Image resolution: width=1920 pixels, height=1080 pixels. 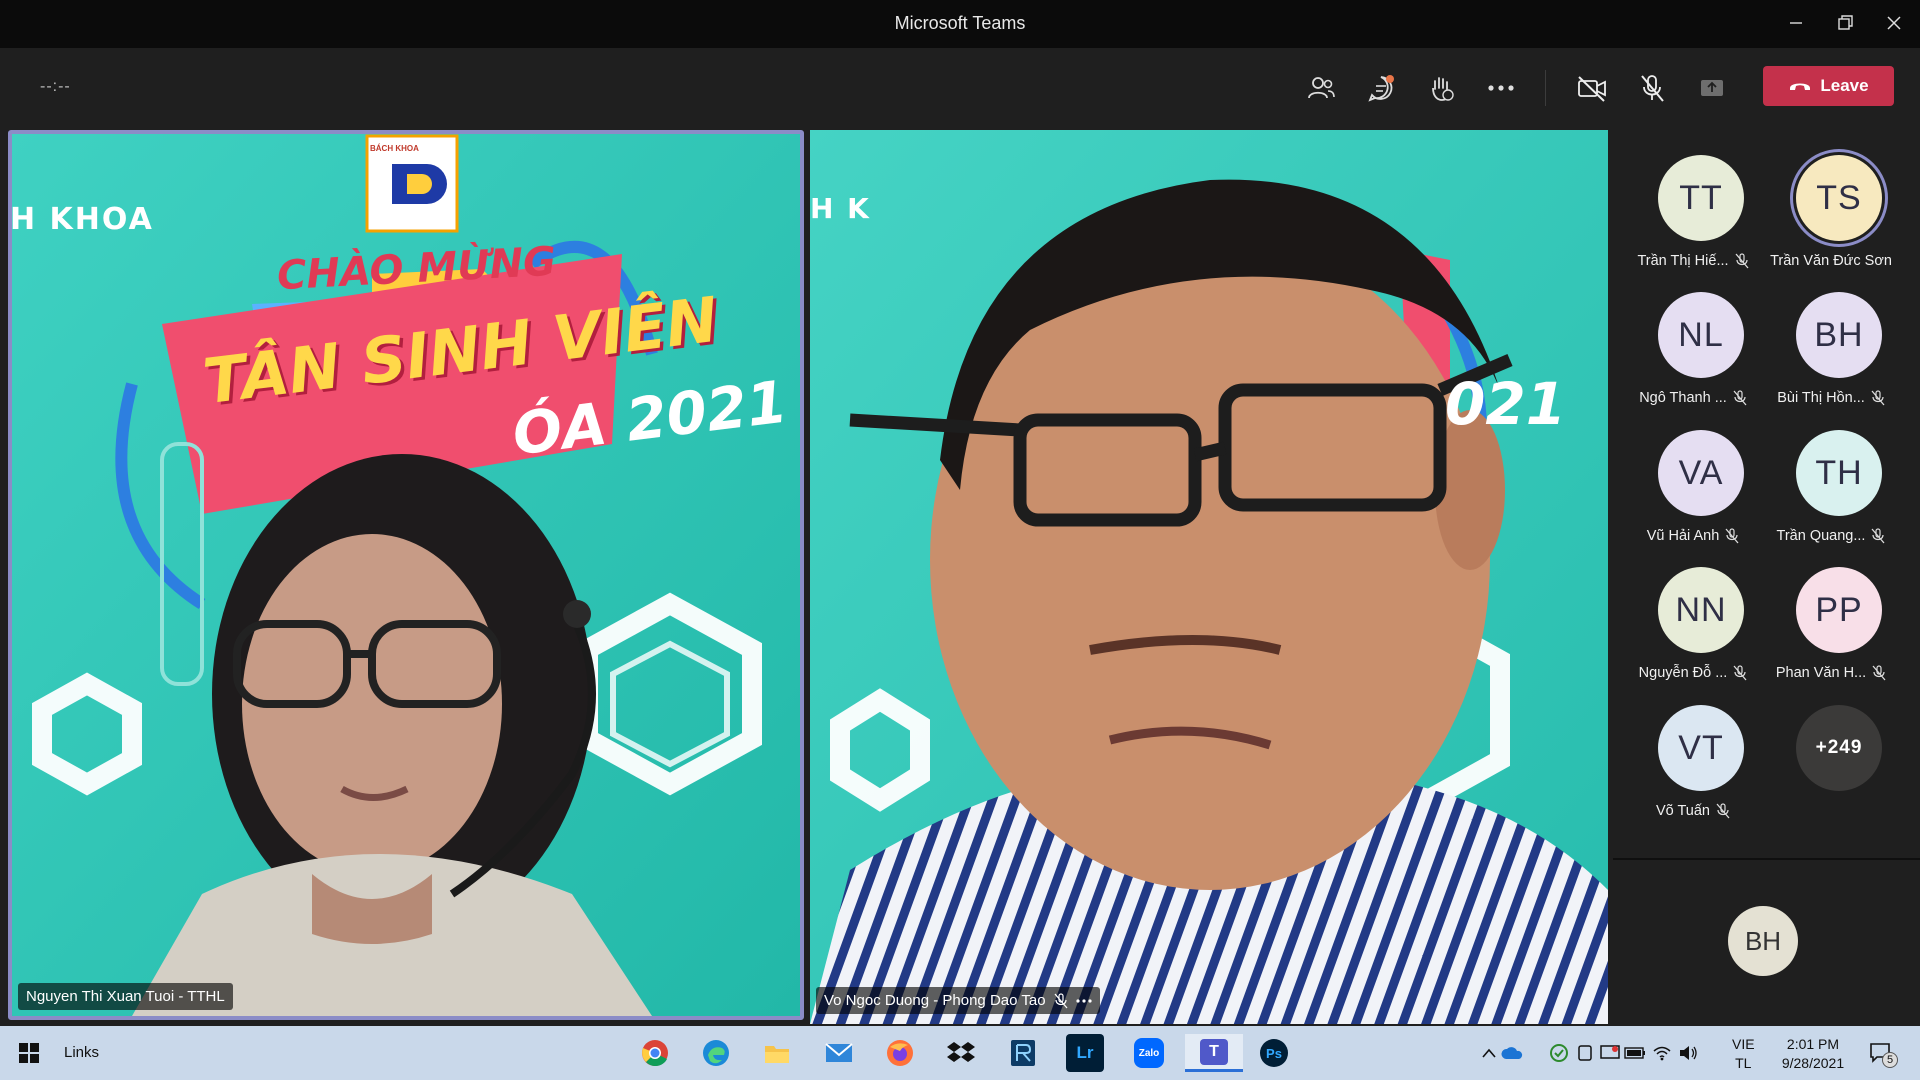 I want to click on meeting-timer: --:--, so click(x=55, y=86).